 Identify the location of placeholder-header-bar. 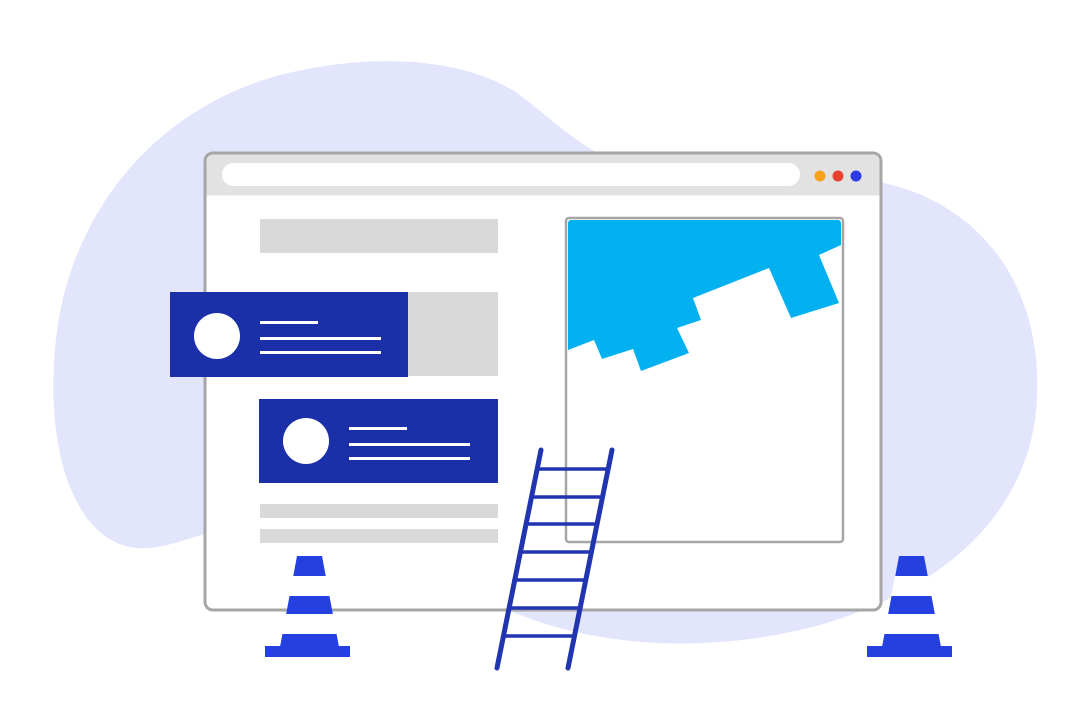
(379, 236).